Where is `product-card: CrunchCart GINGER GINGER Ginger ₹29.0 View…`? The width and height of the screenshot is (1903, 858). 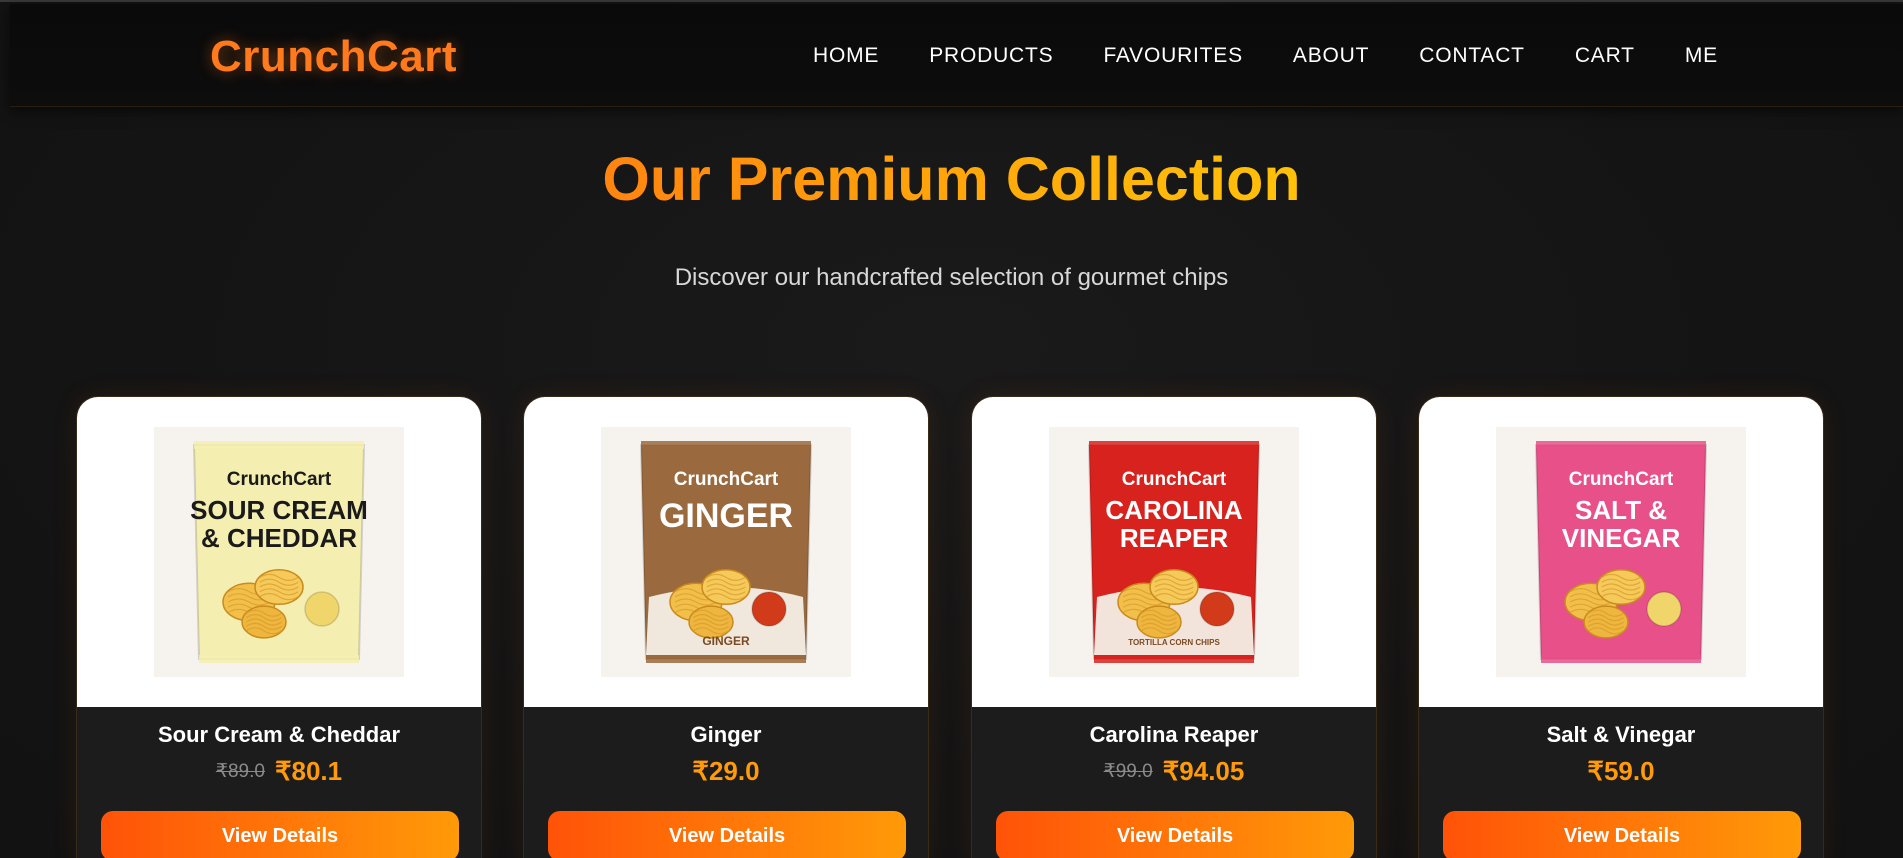
product-card: CrunchCart GINGER GINGER Ginger ₹29.0 View… is located at coordinates (726, 627).